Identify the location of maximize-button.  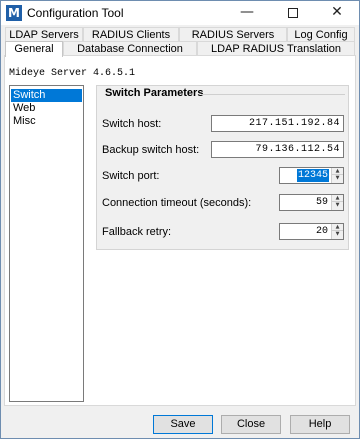
(293, 13).